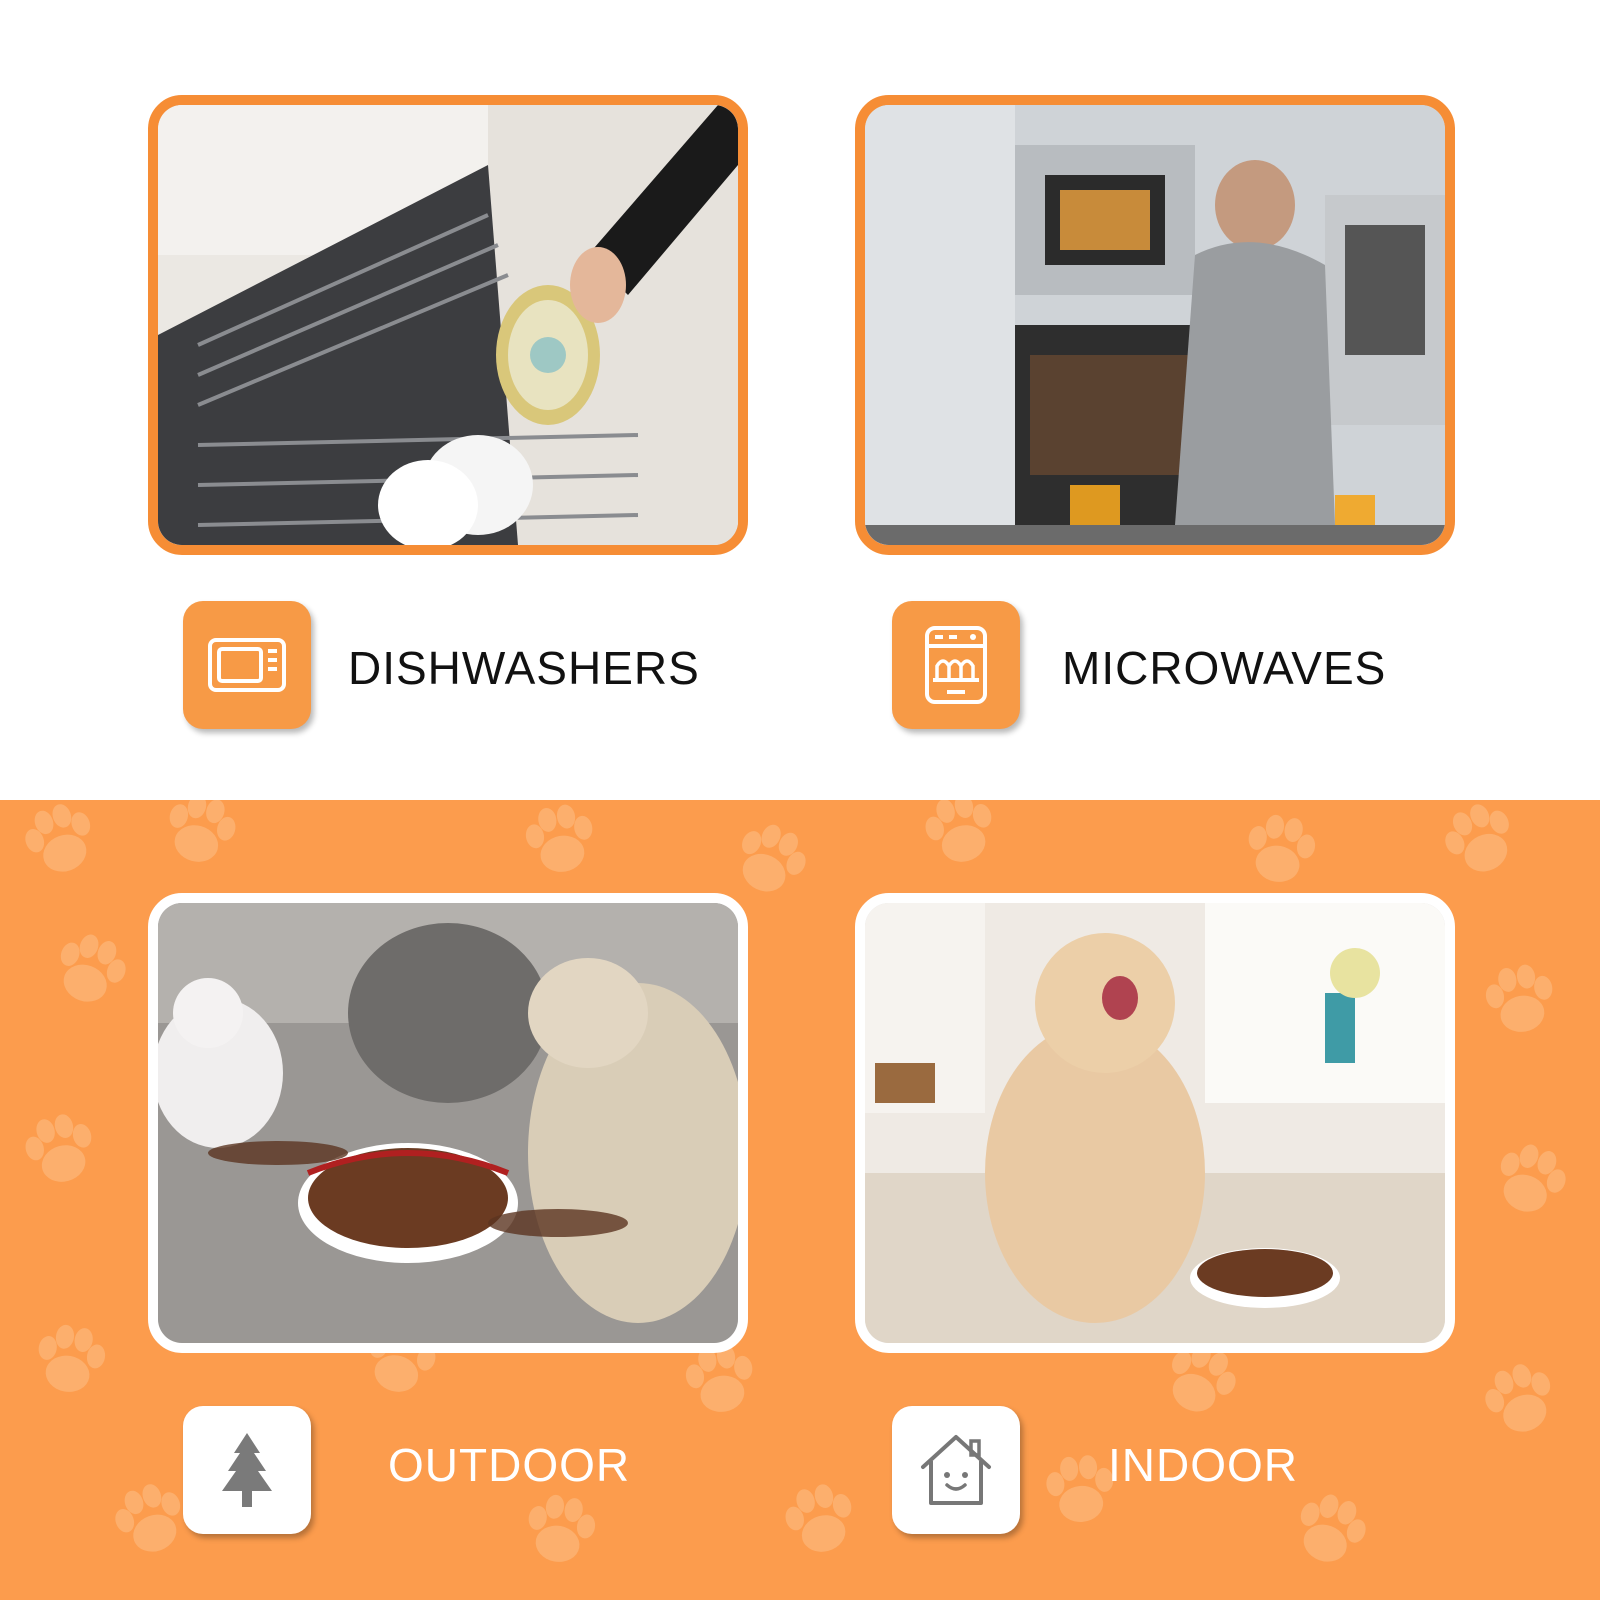 The height and width of the screenshot is (1600, 1600). What do you see at coordinates (524, 668) in the screenshot?
I see `dishwashers-label: DISHWASHERS` at bounding box center [524, 668].